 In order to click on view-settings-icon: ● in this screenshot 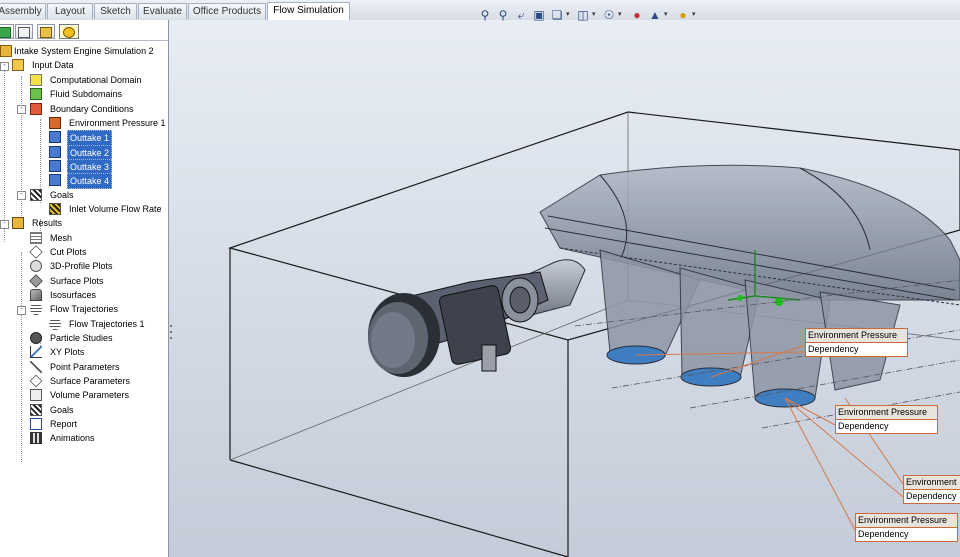, I will do `click(683, 15)`.